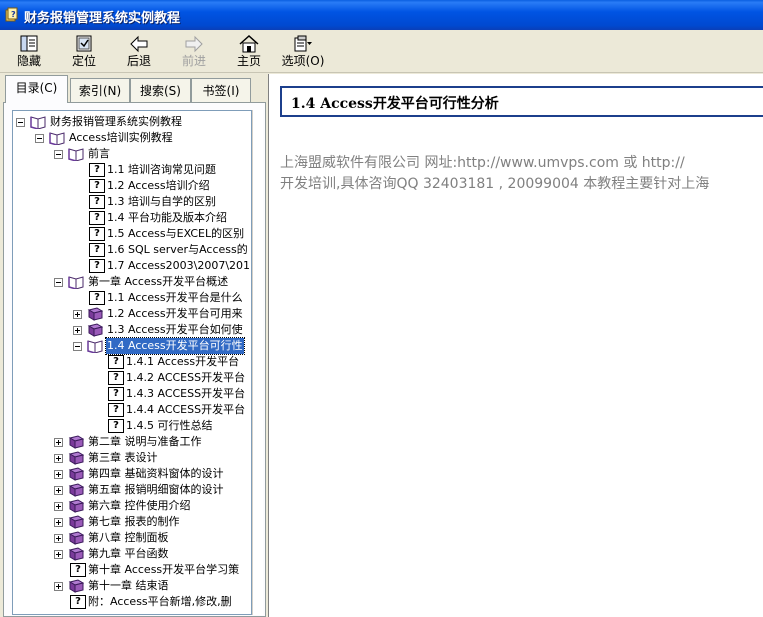  I want to click on toolbar: 隐藏 定位 后退 前进 主页 选项(O), so click(381, 51).